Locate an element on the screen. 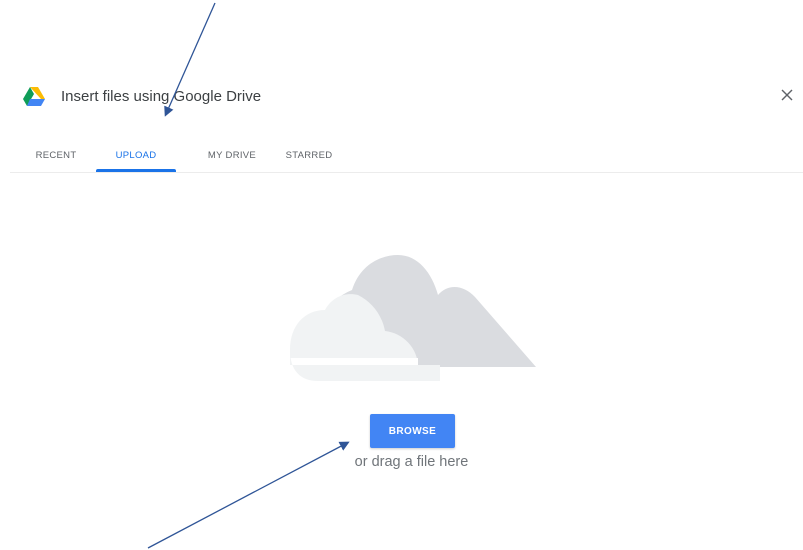 Image resolution: width=803 pixels, height=550 pixels. tab-upload: UPLOAD is located at coordinates (142, 155).